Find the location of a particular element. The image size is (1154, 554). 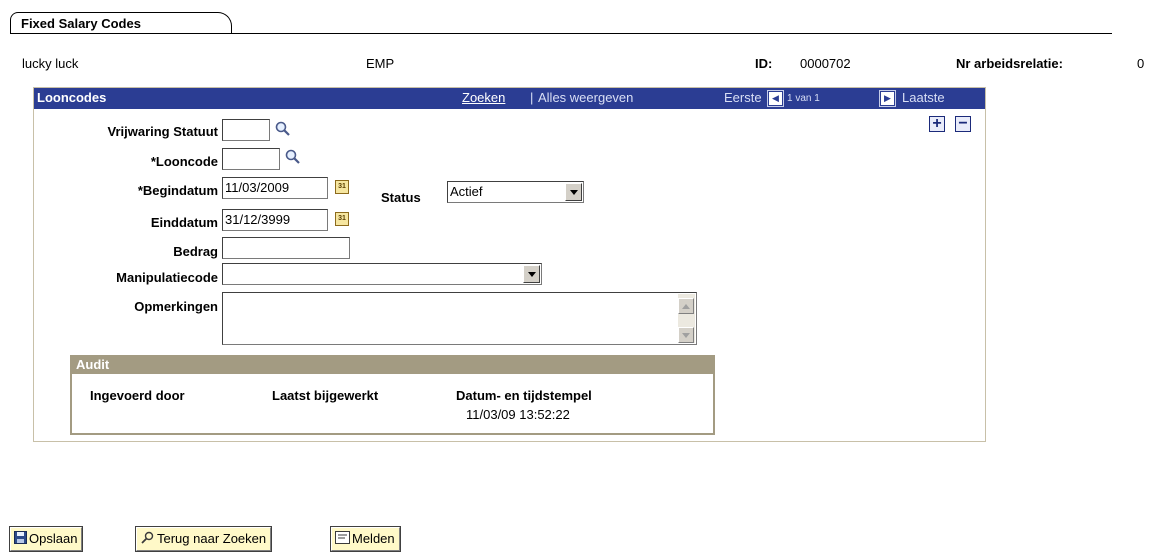

back-button-label: Terug naar Zoeken is located at coordinates (212, 538).